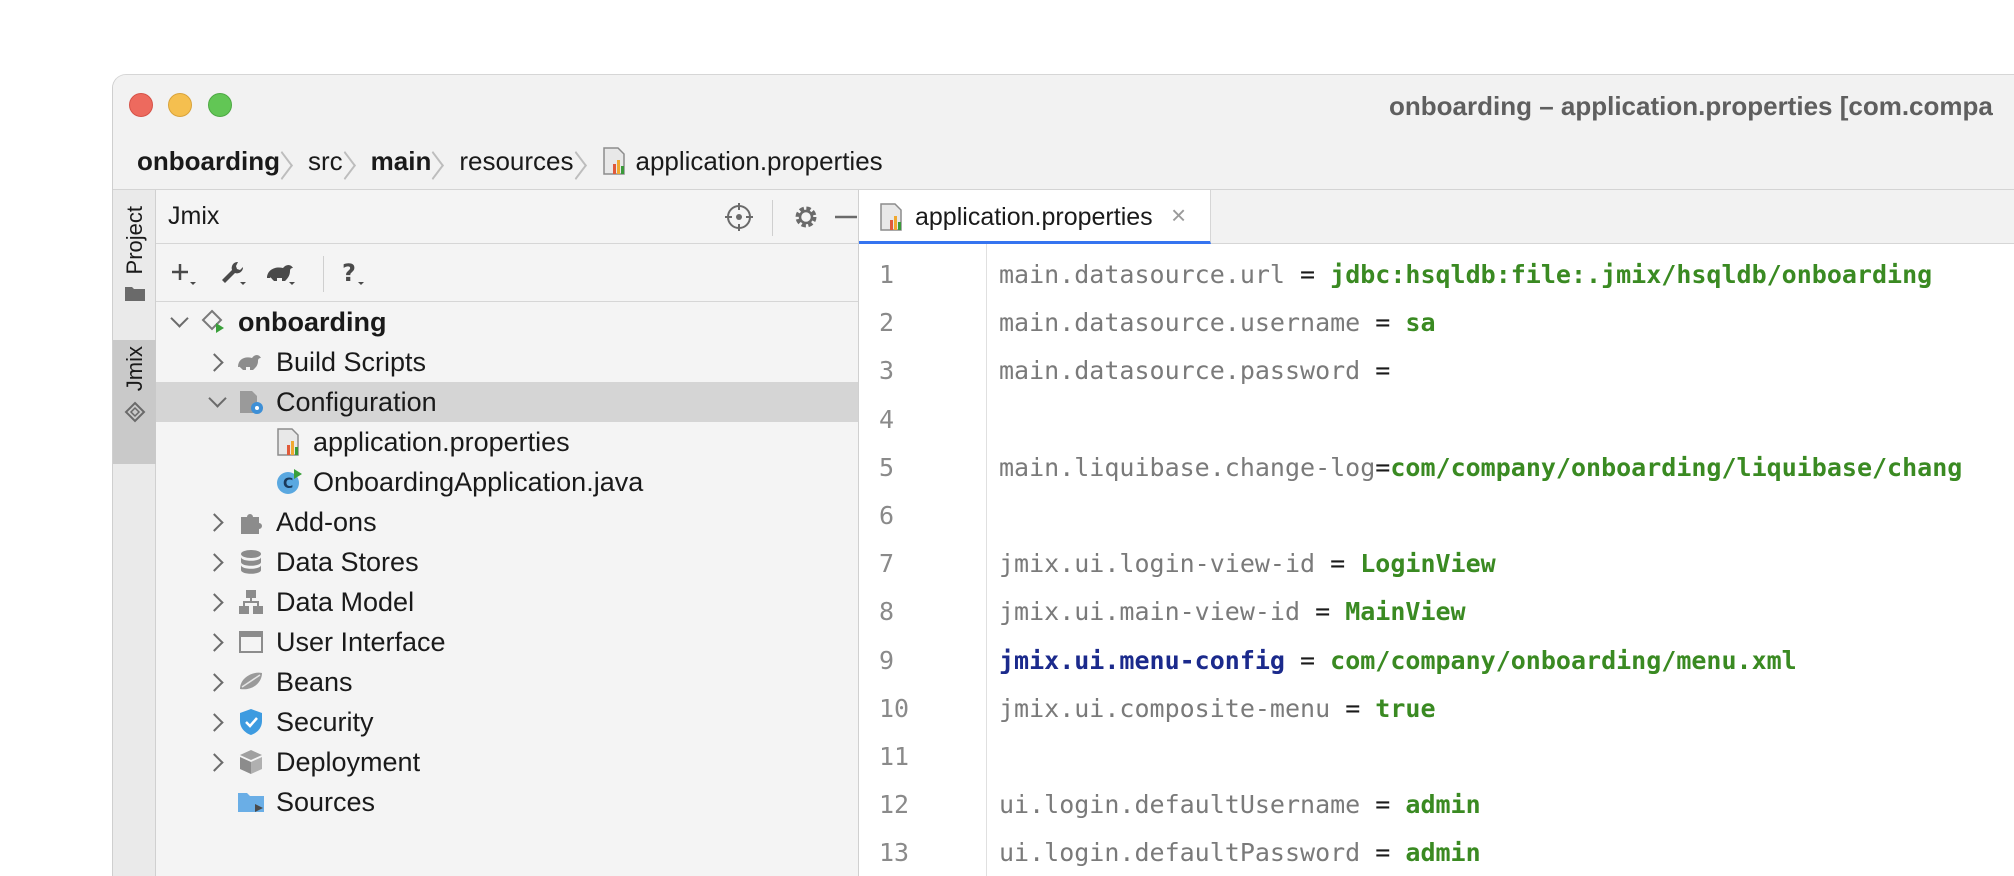 This screenshot has width=2014, height=876. Describe the element at coordinates (516, 161) in the screenshot. I see `breadcrumb-item-resources: resources` at that location.